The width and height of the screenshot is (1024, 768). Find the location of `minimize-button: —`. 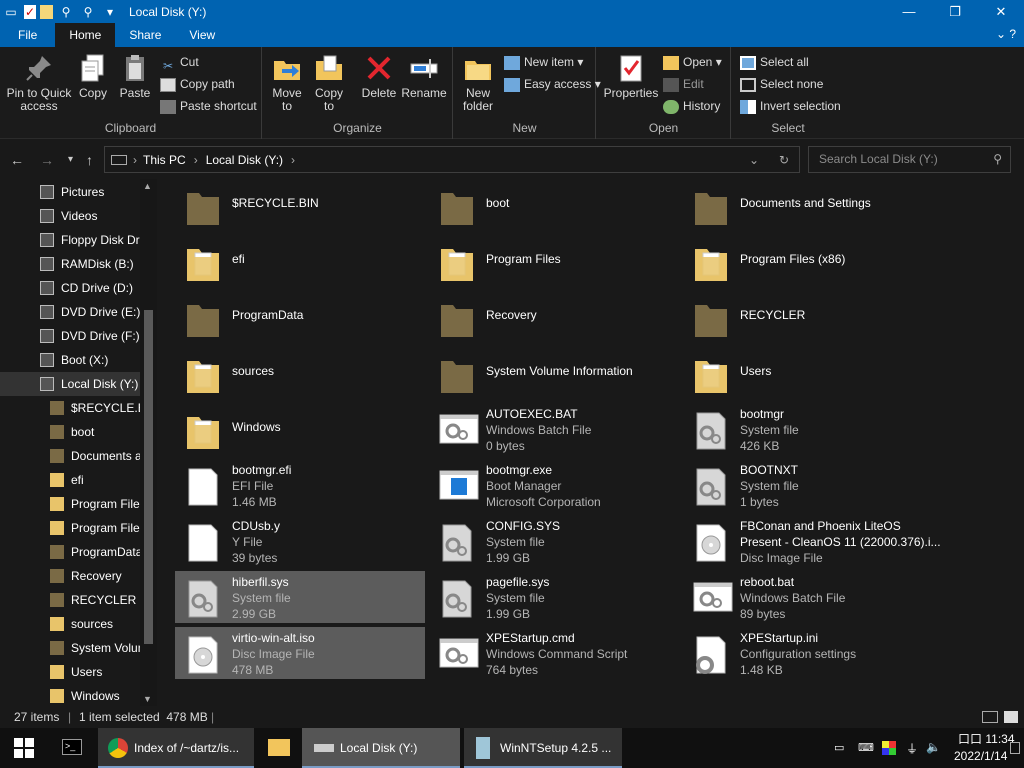

minimize-button: — is located at coordinates (909, 11).